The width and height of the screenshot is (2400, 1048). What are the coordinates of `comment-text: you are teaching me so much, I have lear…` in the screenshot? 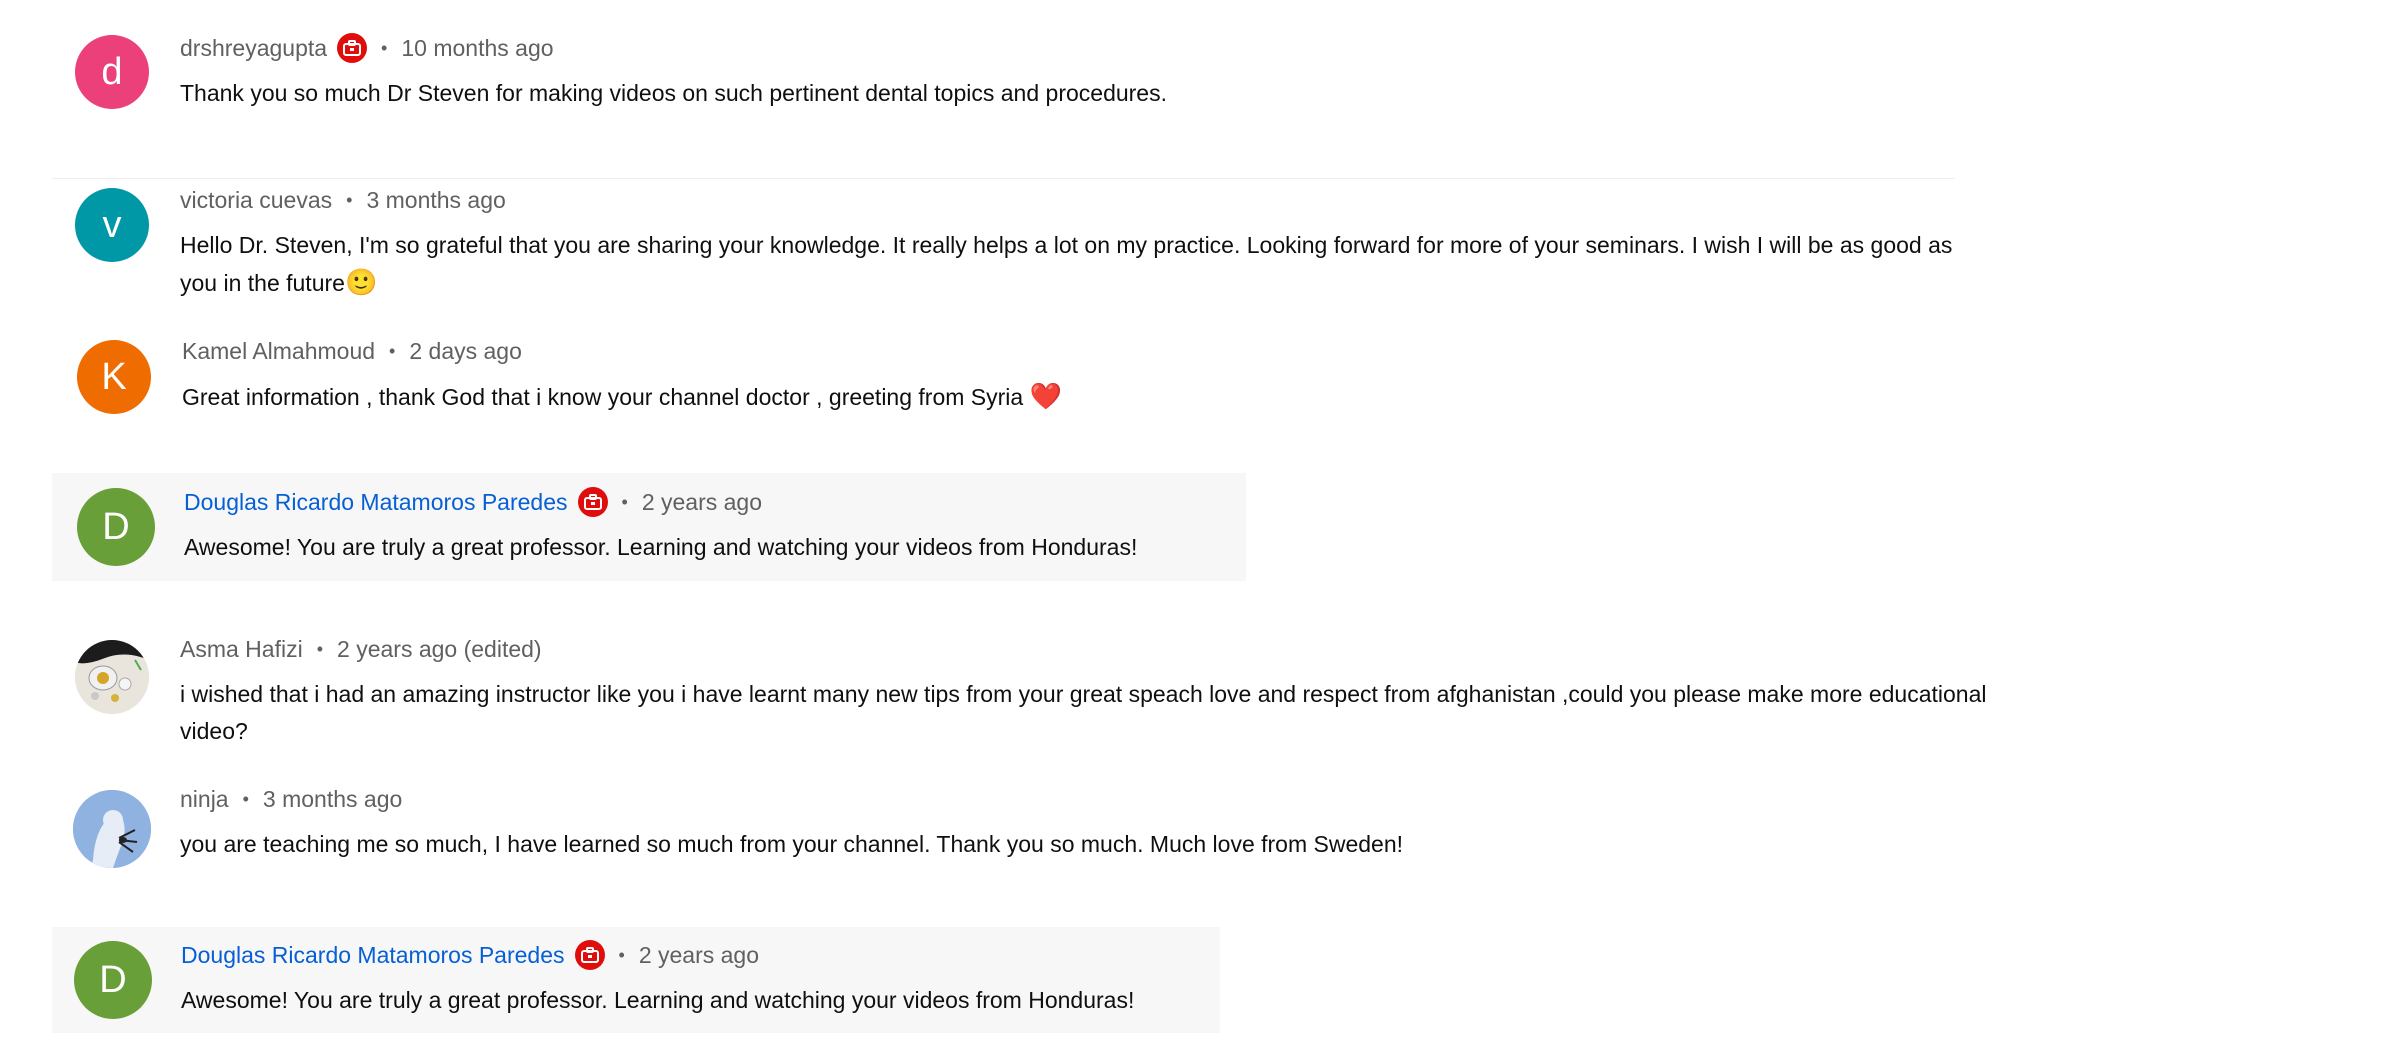 It's located at (792, 844).